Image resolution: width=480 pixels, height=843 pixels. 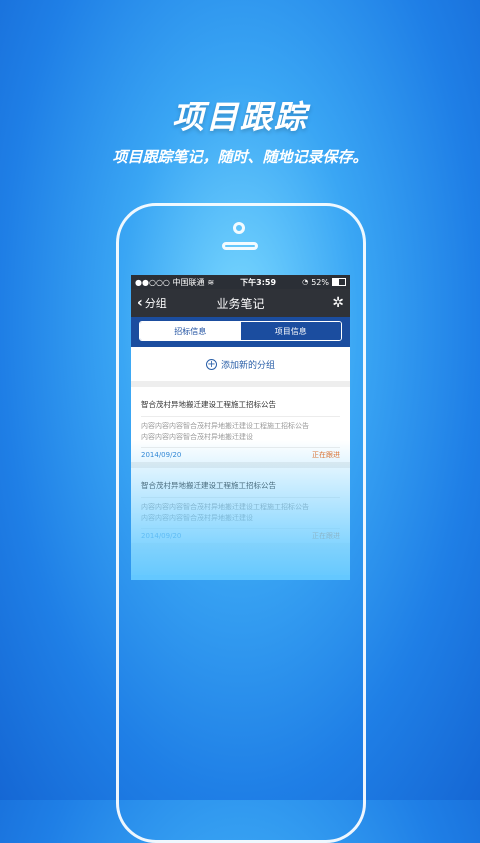 I want to click on battery-icon, so click(x=338, y=282).